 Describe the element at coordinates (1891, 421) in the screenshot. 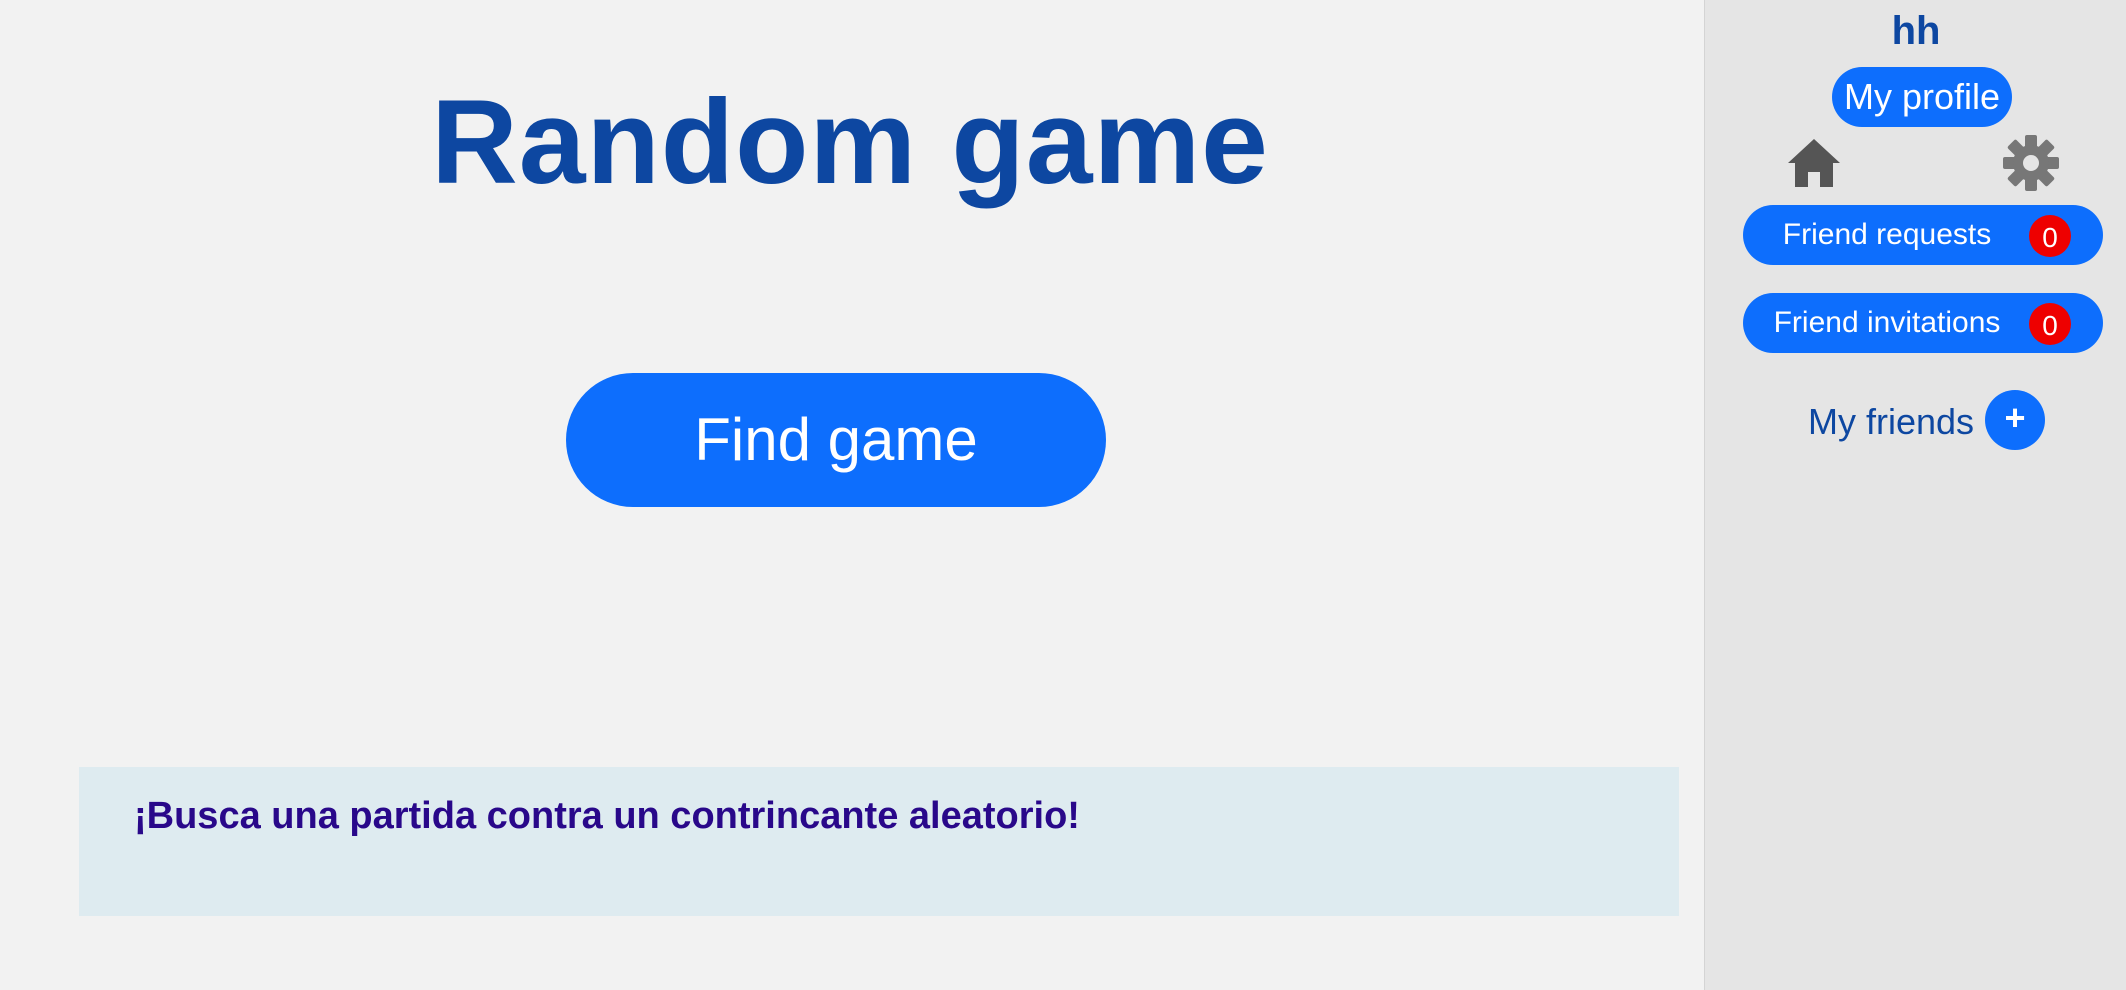

I see `my-friends-label: My friends` at that location.